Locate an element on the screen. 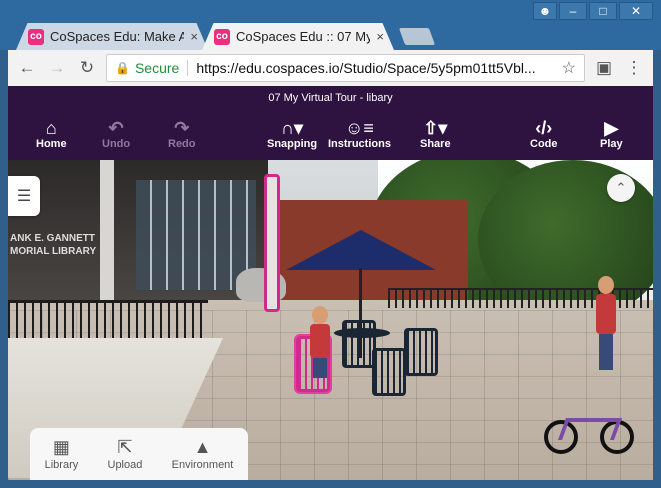 The height and width of the screenshot is (488, 661). building-sign: ANK E. GANNETT MORIAL LIBRARY is located at coordinates (58, 247).